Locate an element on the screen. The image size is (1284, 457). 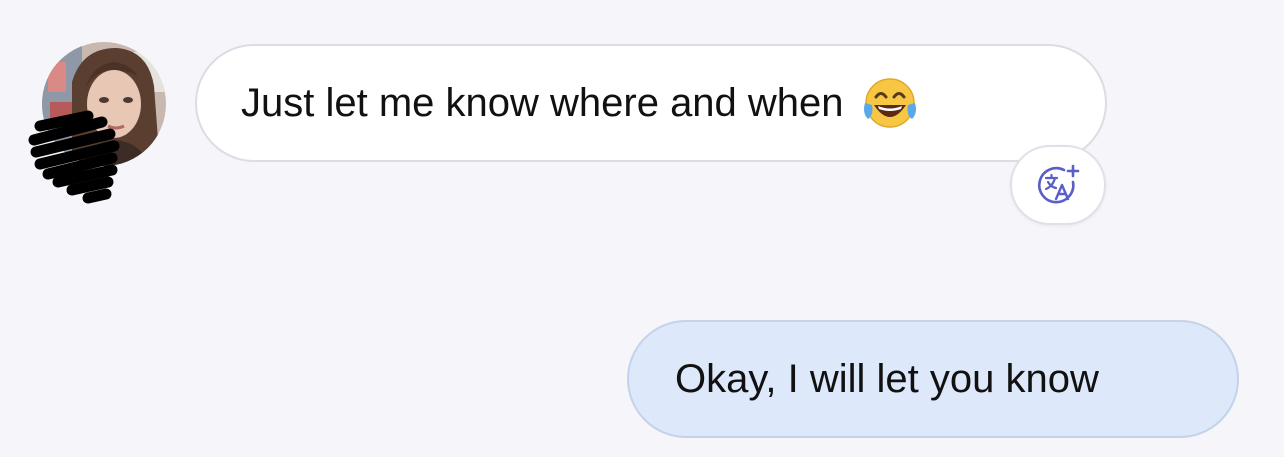
outgoing-message-bubble: Okay, I will let you know is located at coordinates (933, 379).